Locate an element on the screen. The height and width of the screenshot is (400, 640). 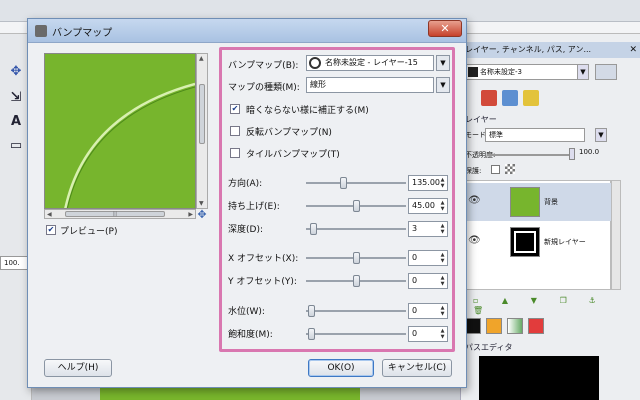
depth-slider is located at coordinates (356, 229).